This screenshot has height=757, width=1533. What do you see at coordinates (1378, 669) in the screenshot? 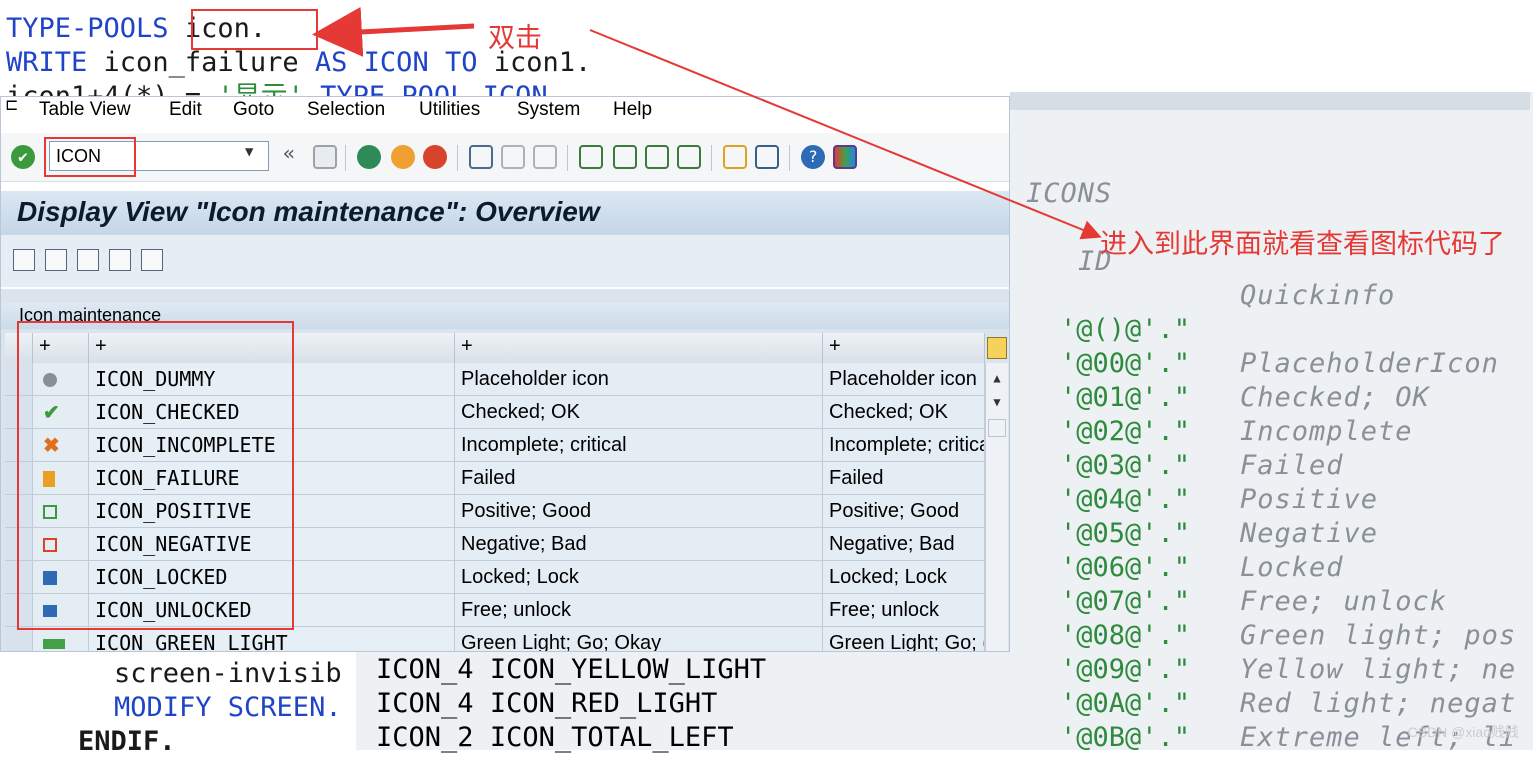
I see `type-pool-quickinfo: Yellow light; ne` at bounding box center [1378, 669].